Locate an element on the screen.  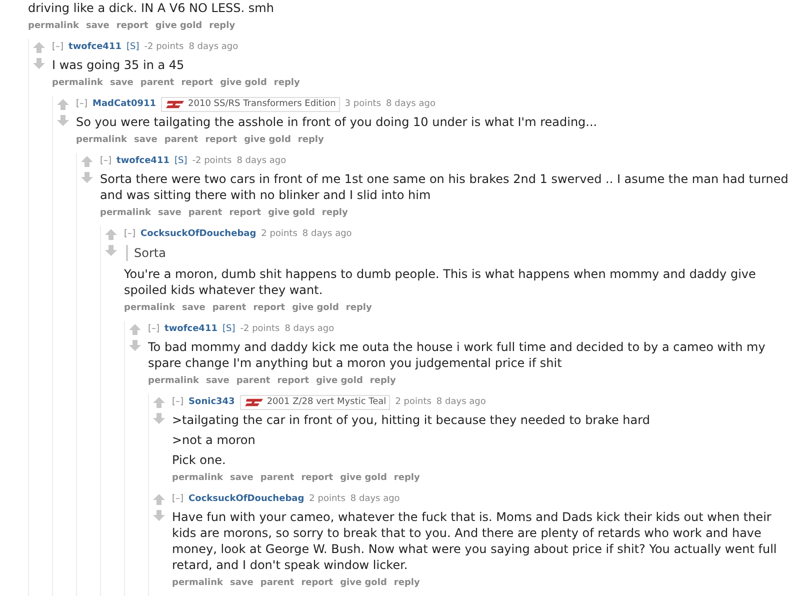
author-link: Sonic343 is located at coordinates (211, 402).